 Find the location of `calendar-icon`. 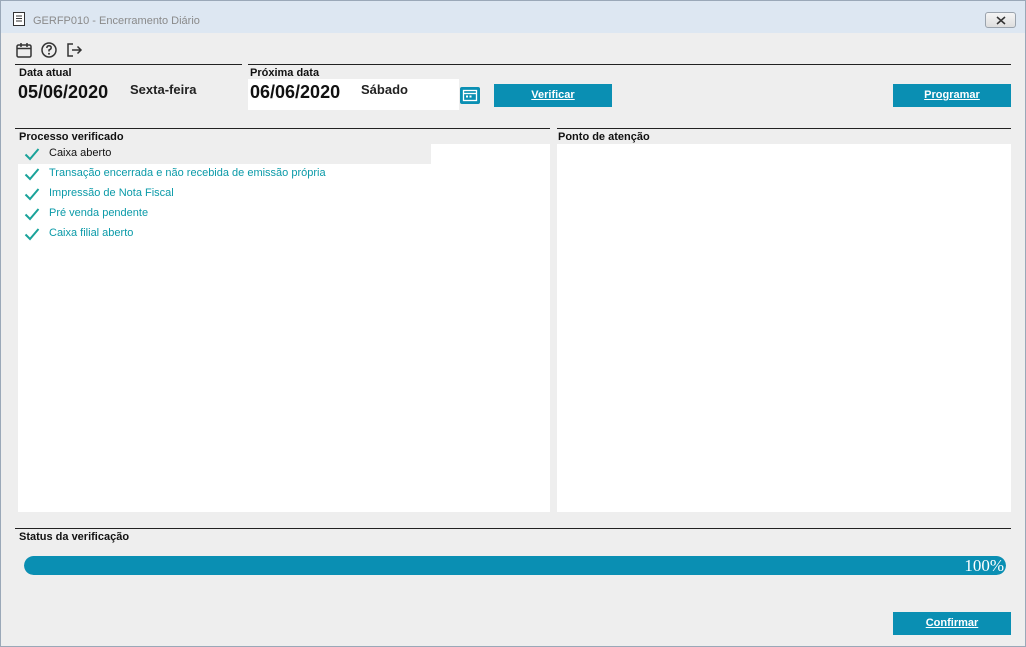

calendar-icon is located at coordinates (24, 50).